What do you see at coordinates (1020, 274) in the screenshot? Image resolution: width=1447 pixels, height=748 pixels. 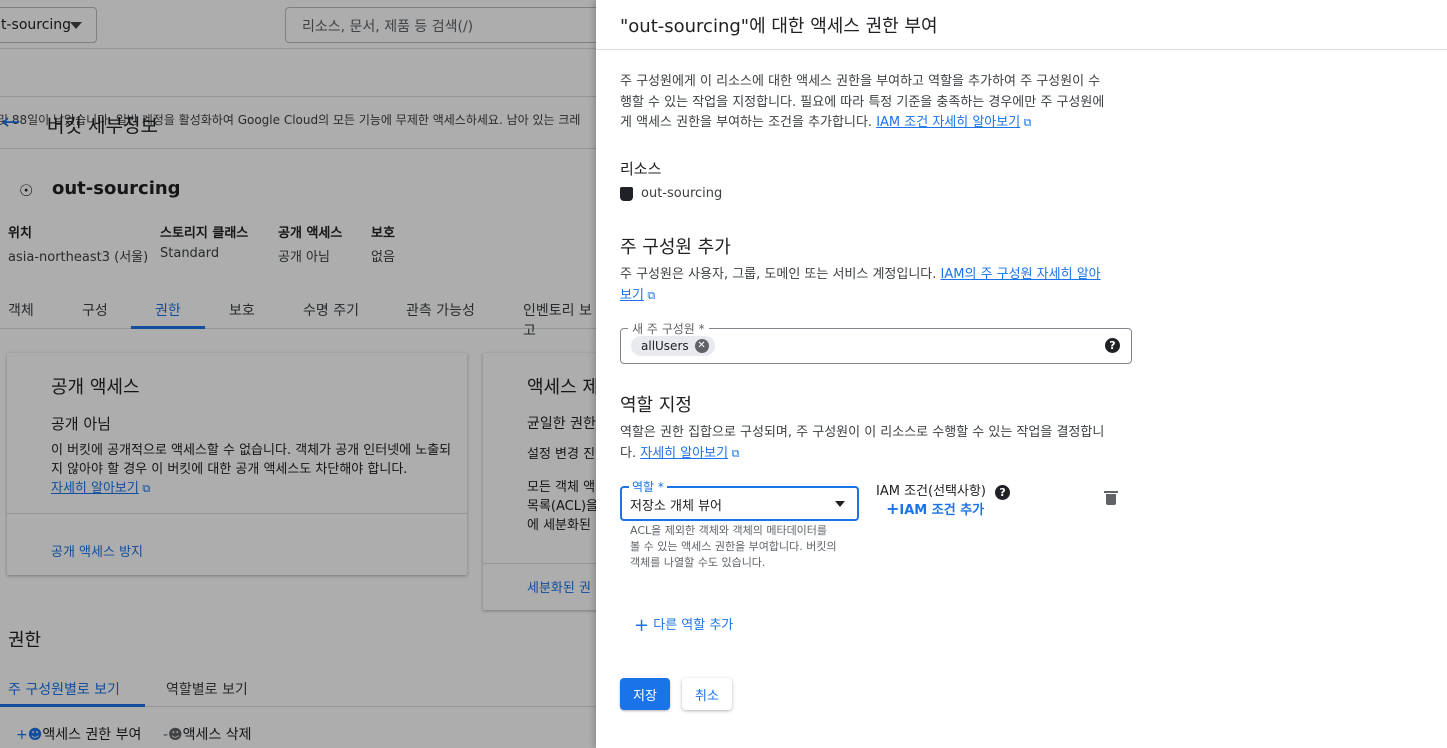 I see `principals-link-text: IAM의 주 구성원 자세히 알아` at bounding box center [1020, 274].